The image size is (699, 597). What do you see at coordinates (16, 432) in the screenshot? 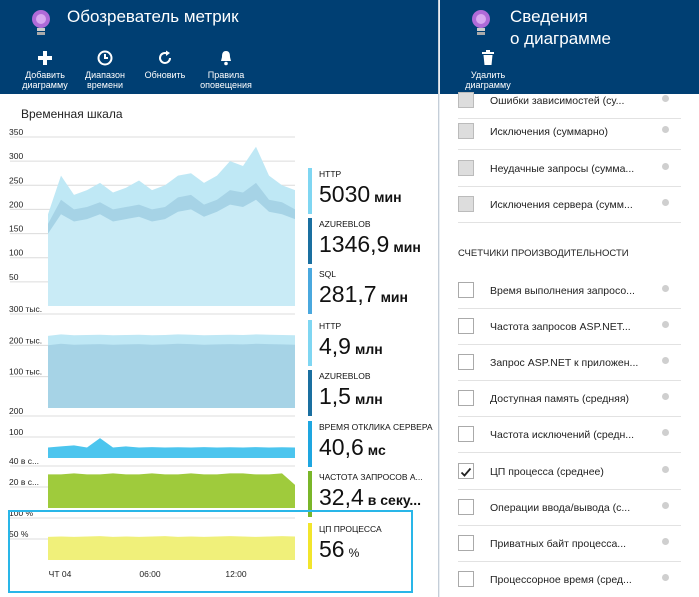
I see `y-tick-label: 100` at bounding box center [16, 432].